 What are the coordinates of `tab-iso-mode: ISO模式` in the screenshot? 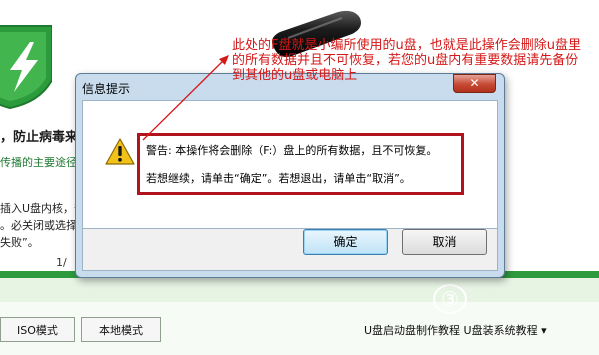 It's located at (37, 329).